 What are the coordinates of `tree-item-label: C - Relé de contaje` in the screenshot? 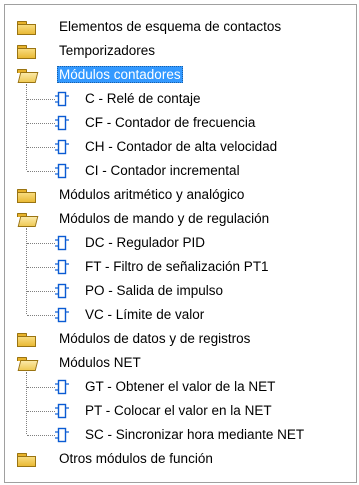 It's located at (143, 98).